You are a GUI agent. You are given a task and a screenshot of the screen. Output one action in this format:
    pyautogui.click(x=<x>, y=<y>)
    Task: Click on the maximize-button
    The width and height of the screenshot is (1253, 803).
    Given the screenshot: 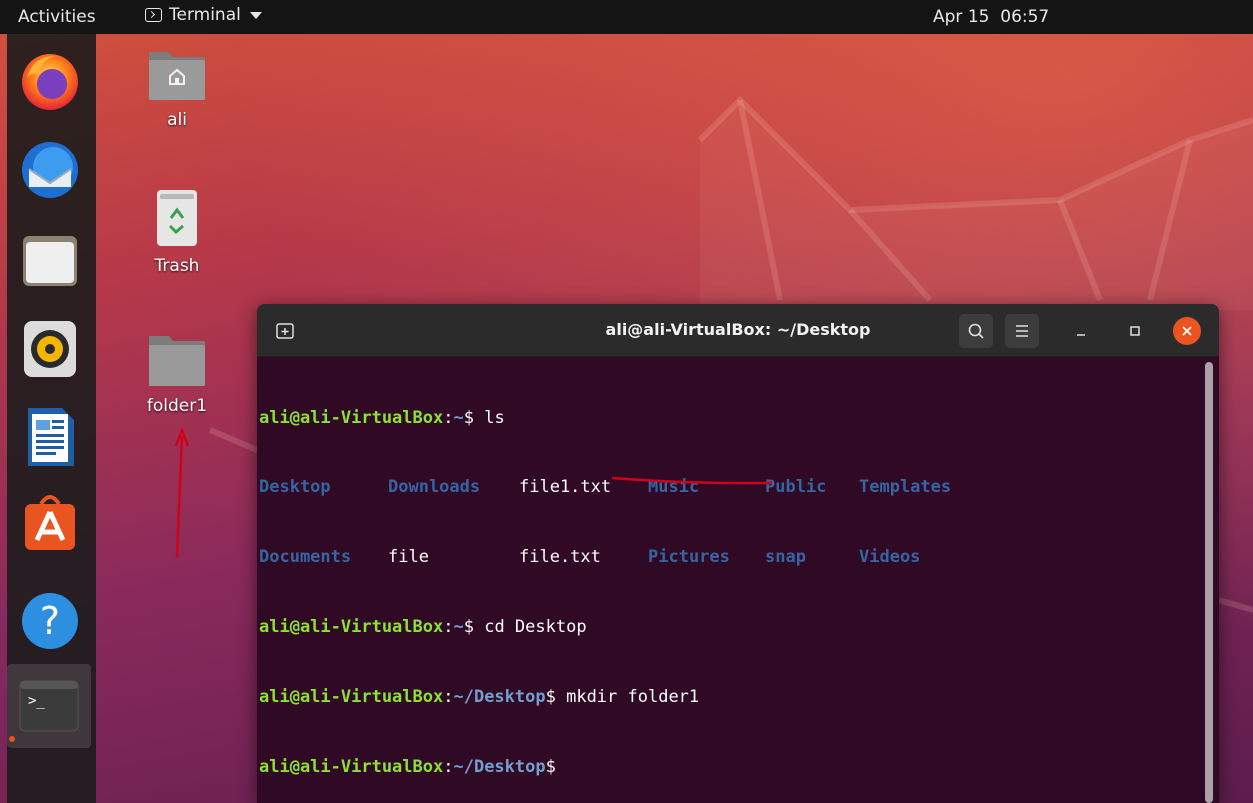 What is the action you would take?
    pyautogui.click(x=1135, y=331)
    